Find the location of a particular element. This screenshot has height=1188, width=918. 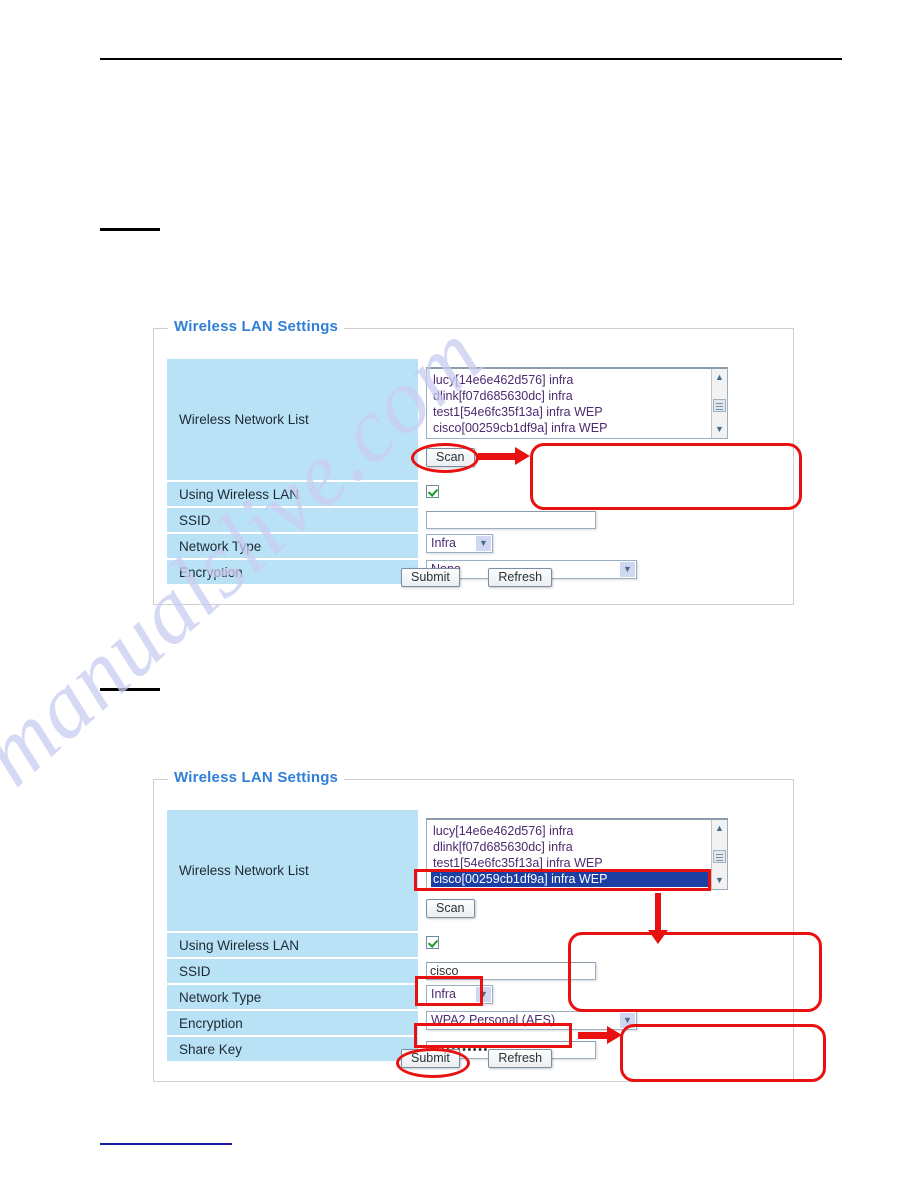

redacted-footer-link is located at coordinates (166, 1144).